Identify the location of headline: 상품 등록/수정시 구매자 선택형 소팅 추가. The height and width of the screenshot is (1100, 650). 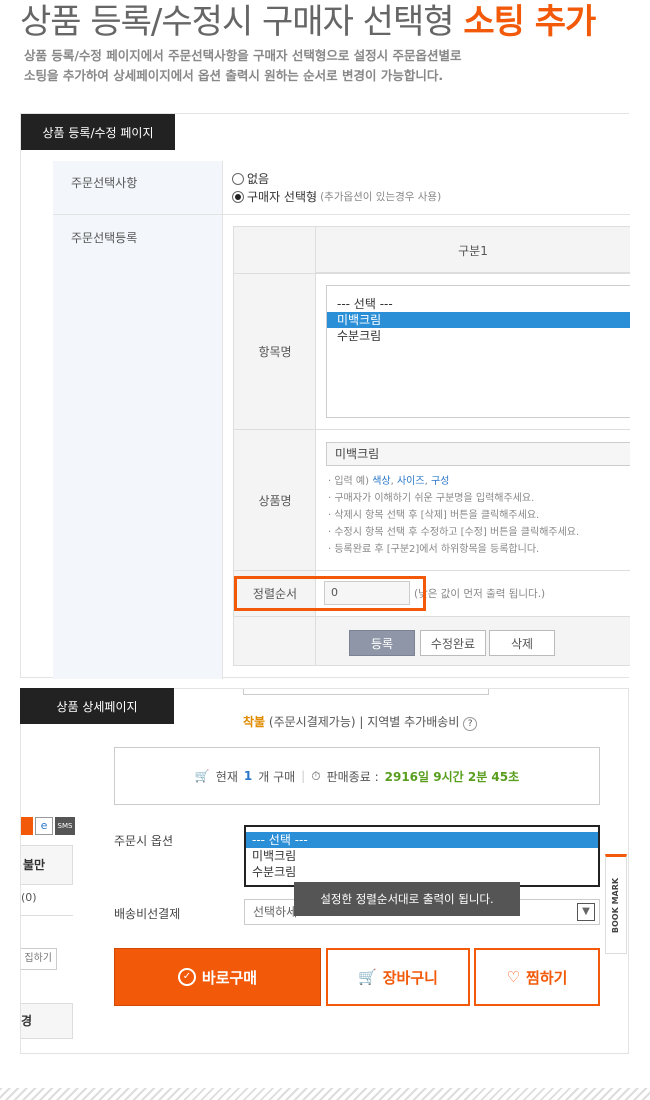
(308, 21).